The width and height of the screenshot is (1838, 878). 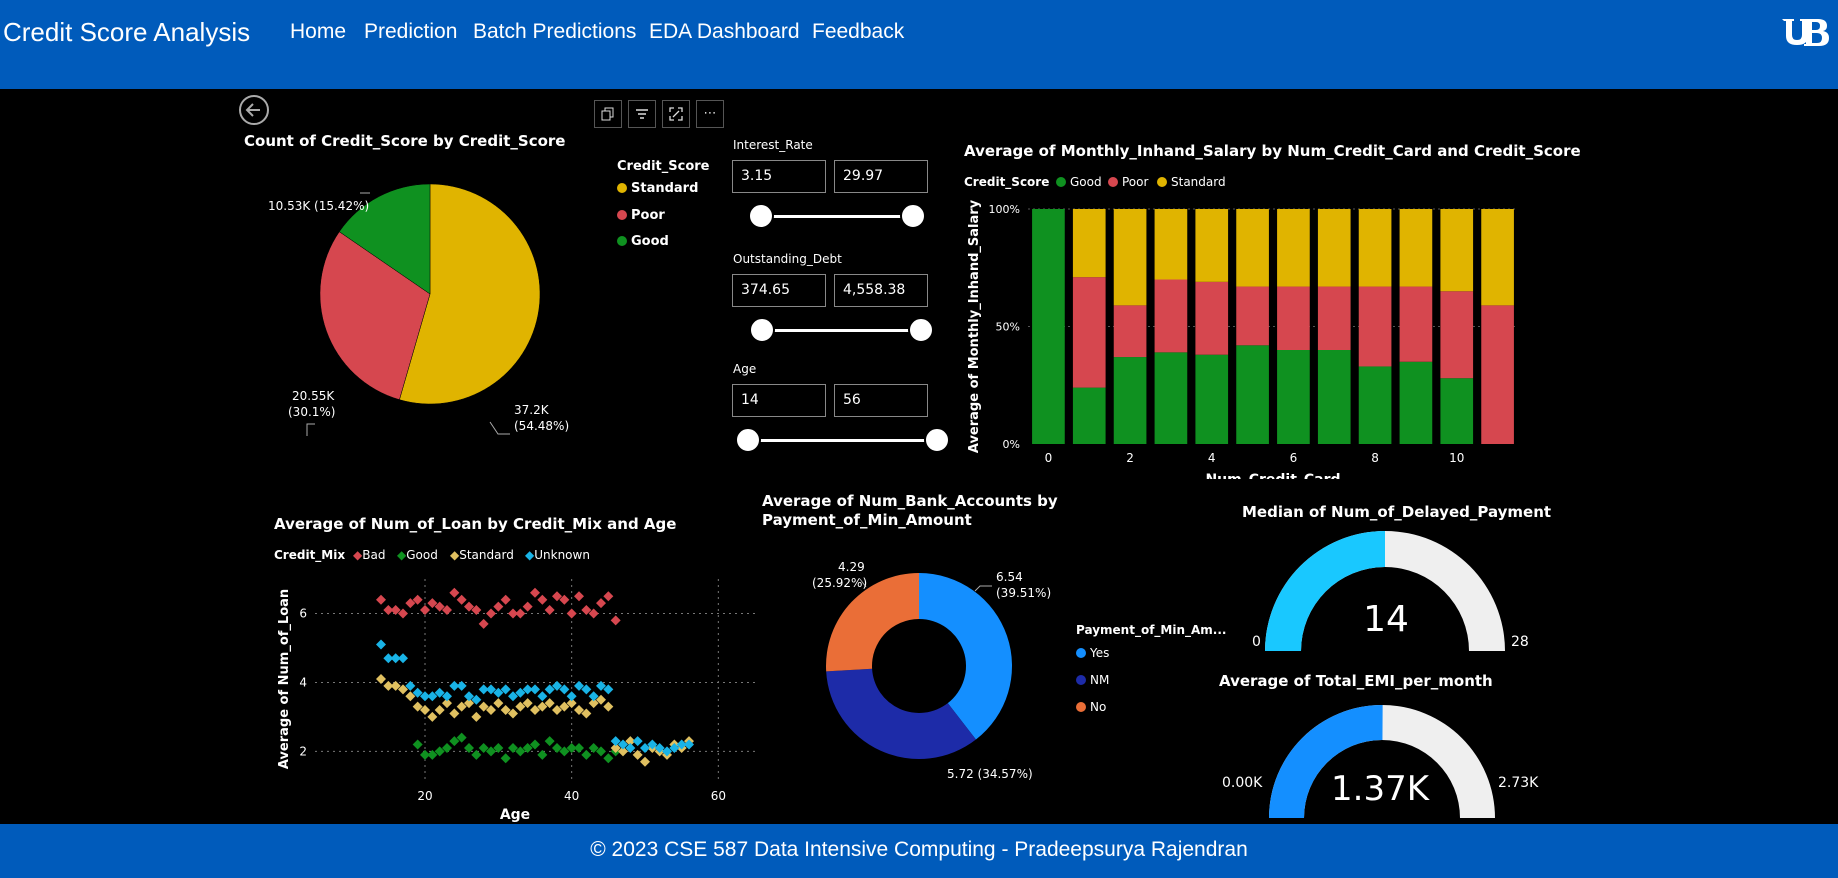 I want to click on focus-mode-icon, so click(x=676, y=114).